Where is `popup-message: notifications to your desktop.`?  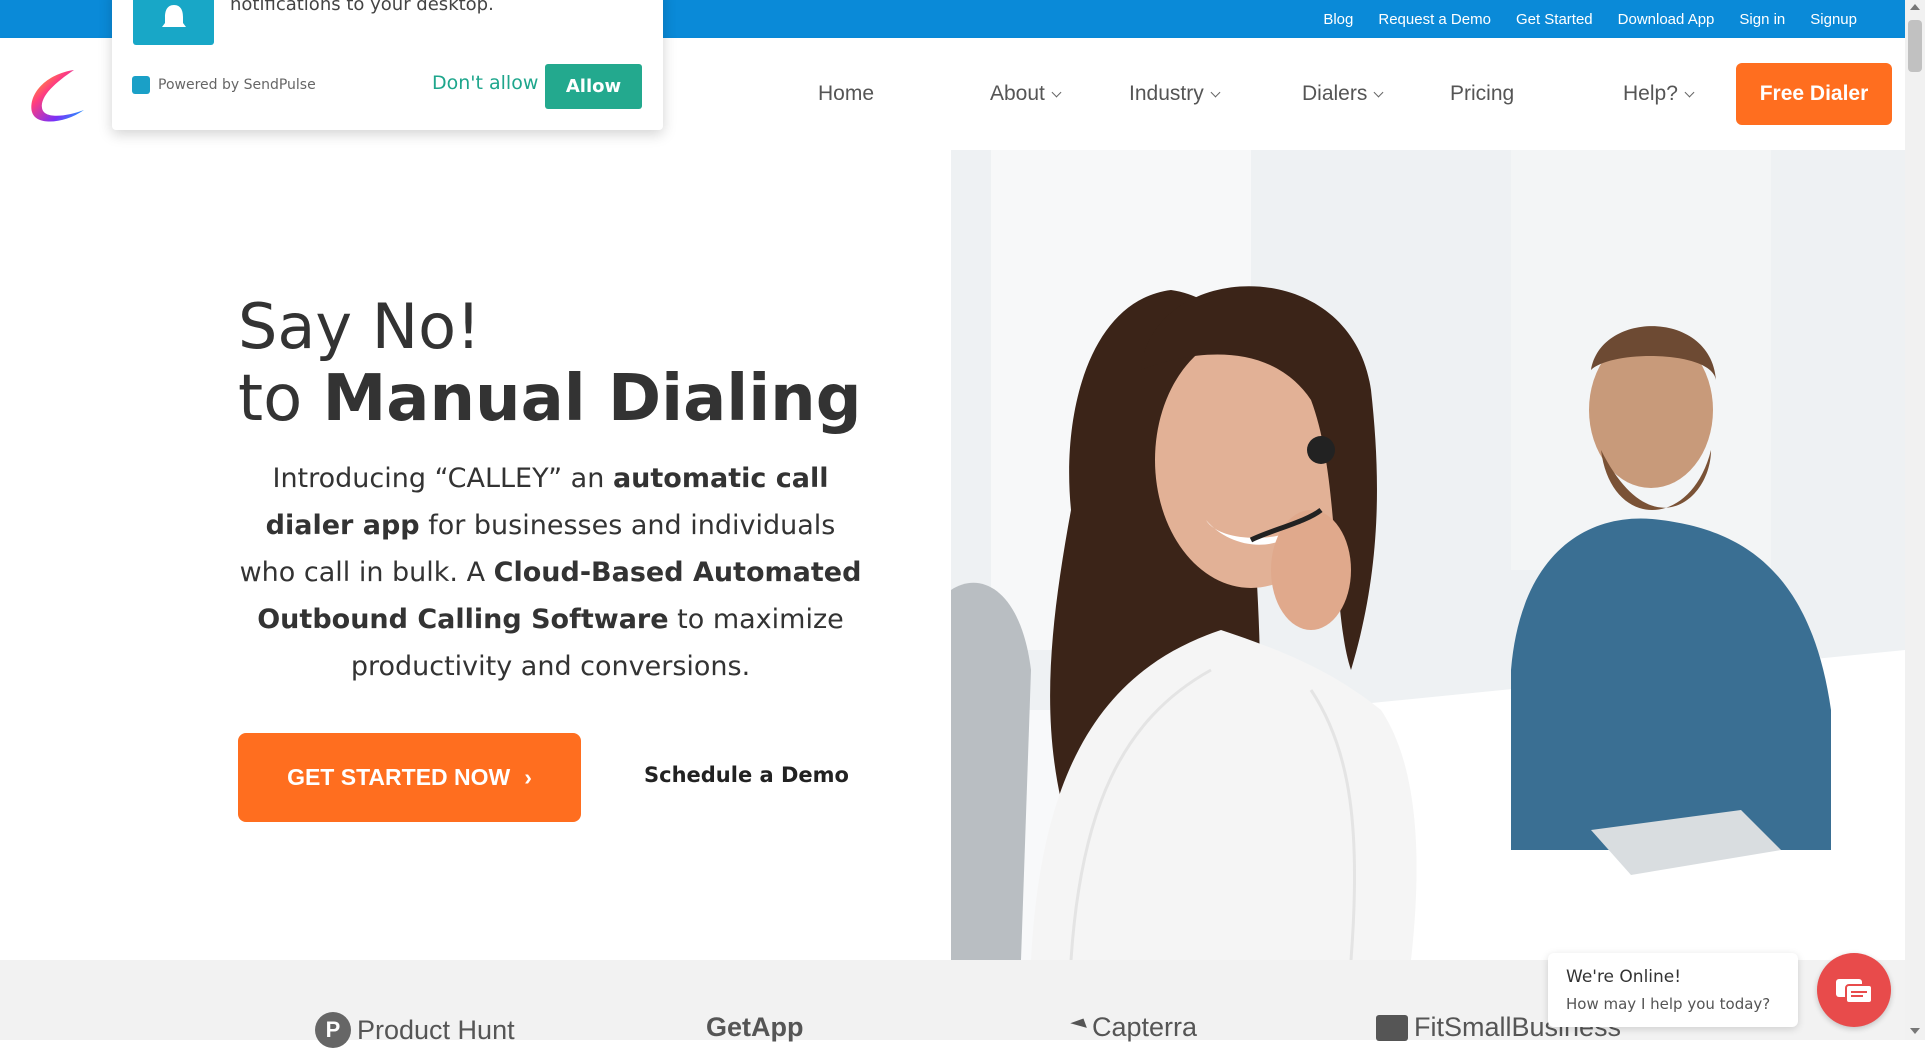 popup-message: notifications to your desktop. is located at coordinates (362, 7).